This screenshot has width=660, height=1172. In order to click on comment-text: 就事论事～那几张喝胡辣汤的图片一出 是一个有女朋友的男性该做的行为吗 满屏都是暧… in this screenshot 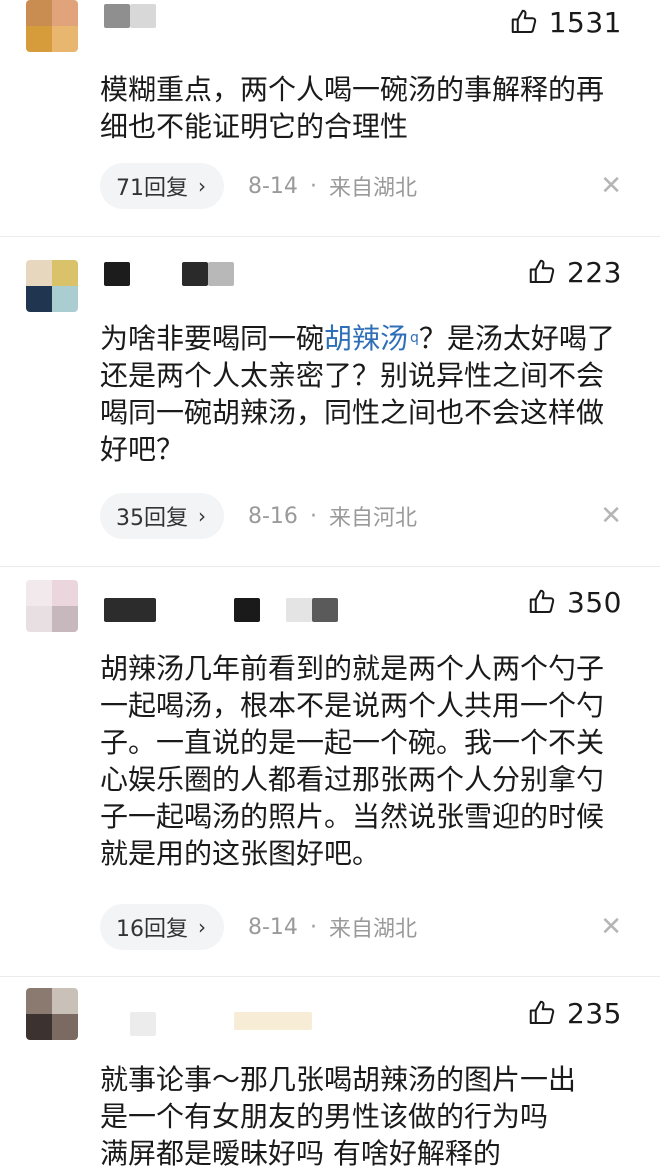, I will do `click(365, 1116)`.